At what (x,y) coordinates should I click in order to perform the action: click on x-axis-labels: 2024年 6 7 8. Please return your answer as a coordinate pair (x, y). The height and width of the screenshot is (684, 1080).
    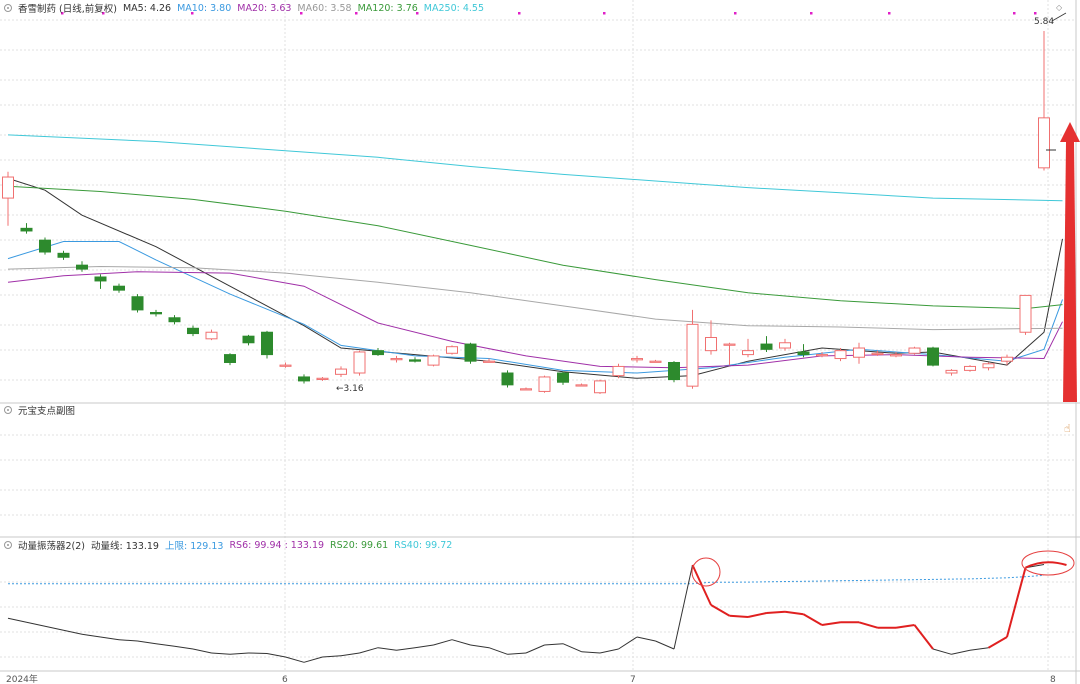
    Looking at the image, I should click on (531, 678).